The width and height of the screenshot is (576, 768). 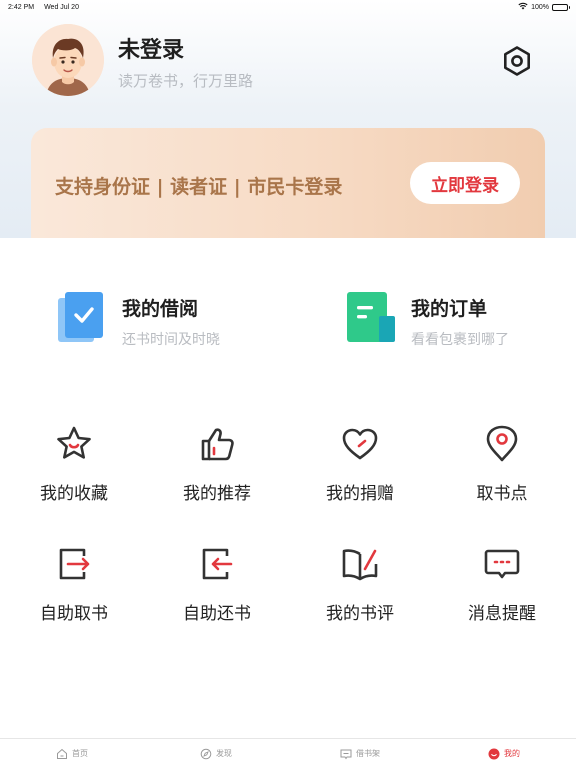 What do you see at coordinates (502, 464) in the screenshot?
I see `grid-item-pickup-points: 取书点` at bounding box center [502, 464].